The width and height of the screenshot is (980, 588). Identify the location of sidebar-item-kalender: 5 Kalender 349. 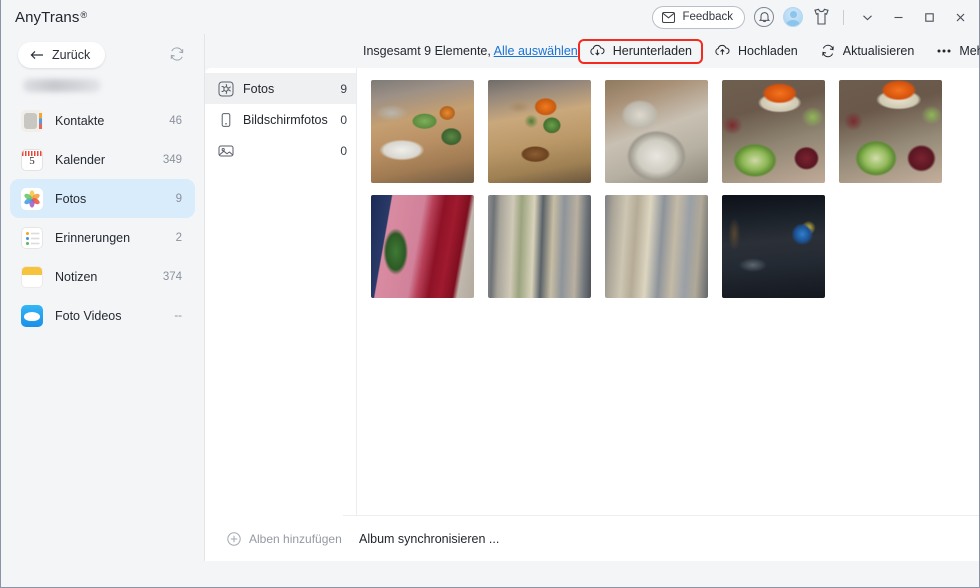
(102, 159).